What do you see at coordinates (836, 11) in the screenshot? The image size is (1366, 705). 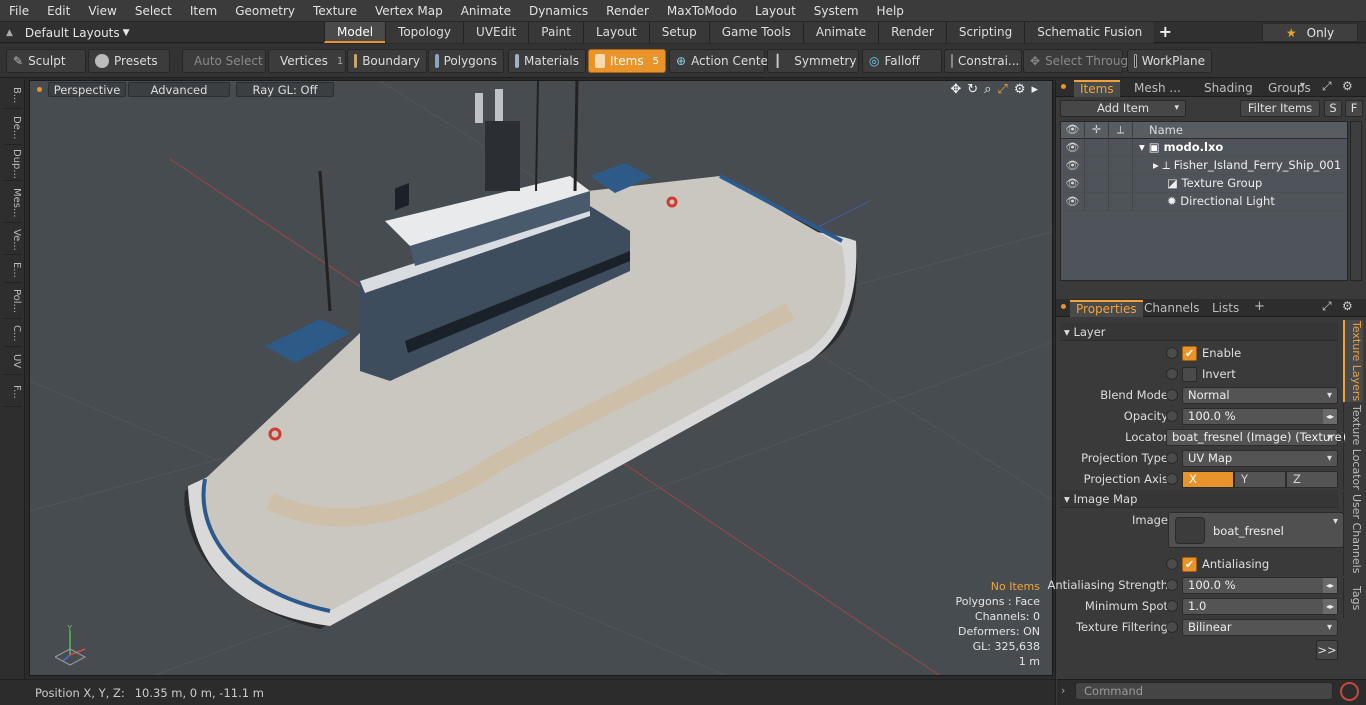 I see `menu-system: System` at bounding box center [836, 11].